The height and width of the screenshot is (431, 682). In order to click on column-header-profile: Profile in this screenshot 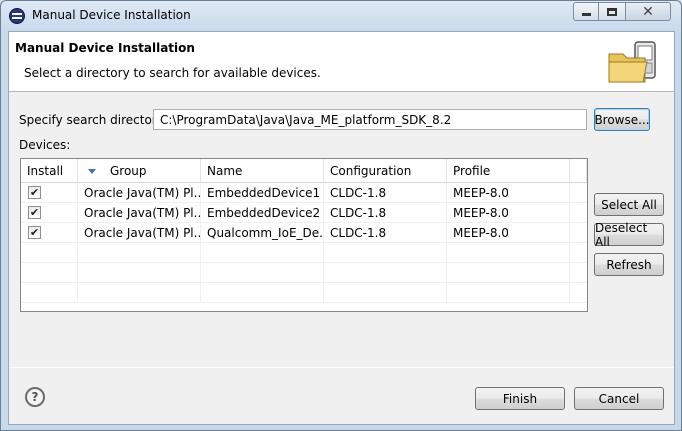, I will do `click(508, 171)`.